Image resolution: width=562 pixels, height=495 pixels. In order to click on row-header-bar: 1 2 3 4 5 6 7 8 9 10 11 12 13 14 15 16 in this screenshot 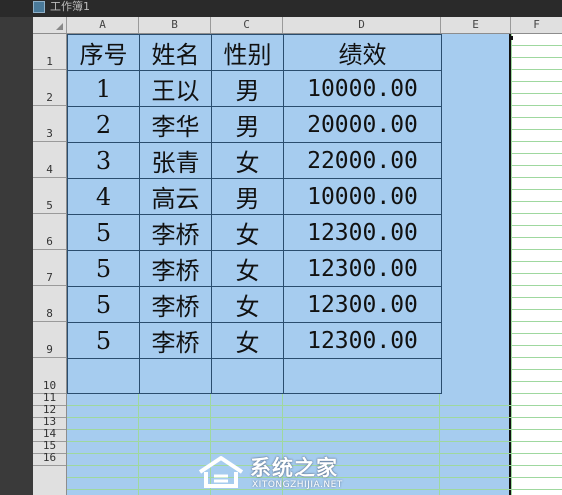, I will do `click(50, 264)`.